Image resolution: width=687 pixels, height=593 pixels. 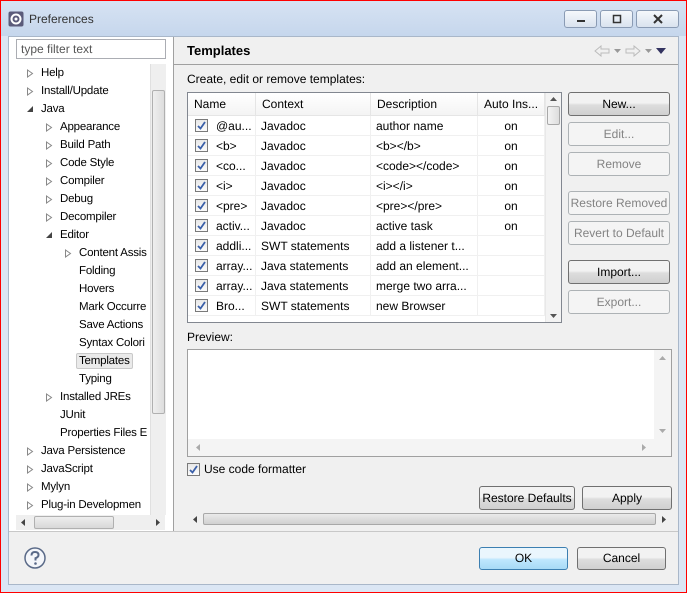 I want to click on table-row: <pre> Javadoc <pre></pre> on, so click(x=366, y=206).